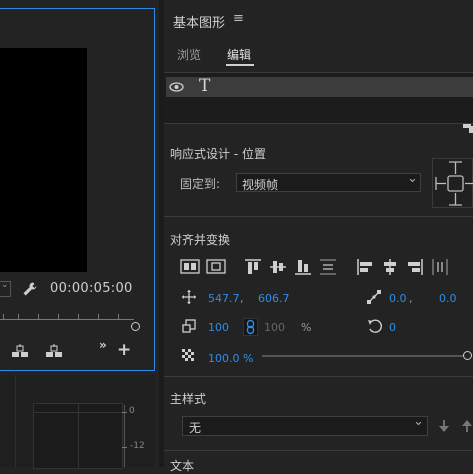 This screenshot has height=474, width=473. What do you see at coordinates (43, 160) in the screenshot?
I see `video-preview` at bounding box center [43, 160].